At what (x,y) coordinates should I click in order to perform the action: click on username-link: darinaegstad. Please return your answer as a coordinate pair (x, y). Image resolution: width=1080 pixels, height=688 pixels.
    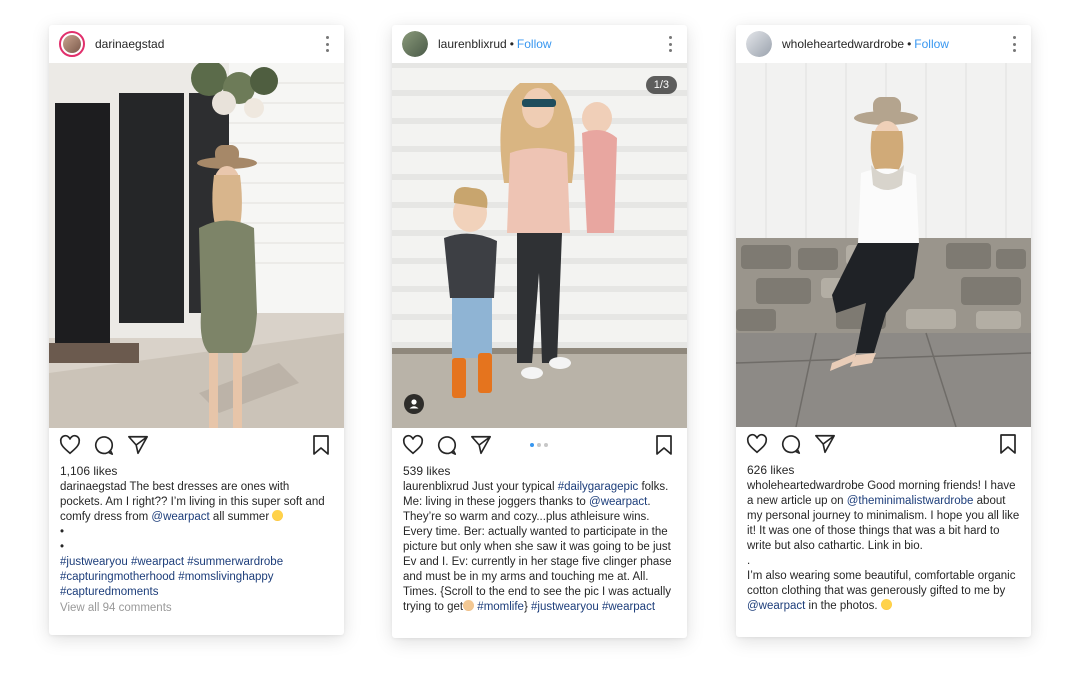
    Looking at the image, I should click on (129, 44).